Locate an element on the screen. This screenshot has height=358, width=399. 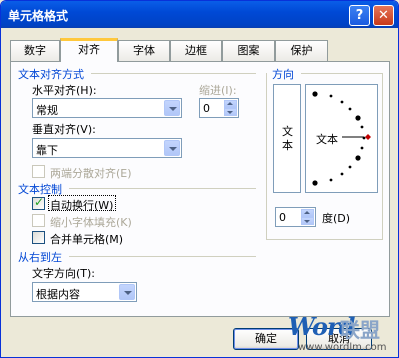
tab-font: 字体 is located at coordinates (144, 50).